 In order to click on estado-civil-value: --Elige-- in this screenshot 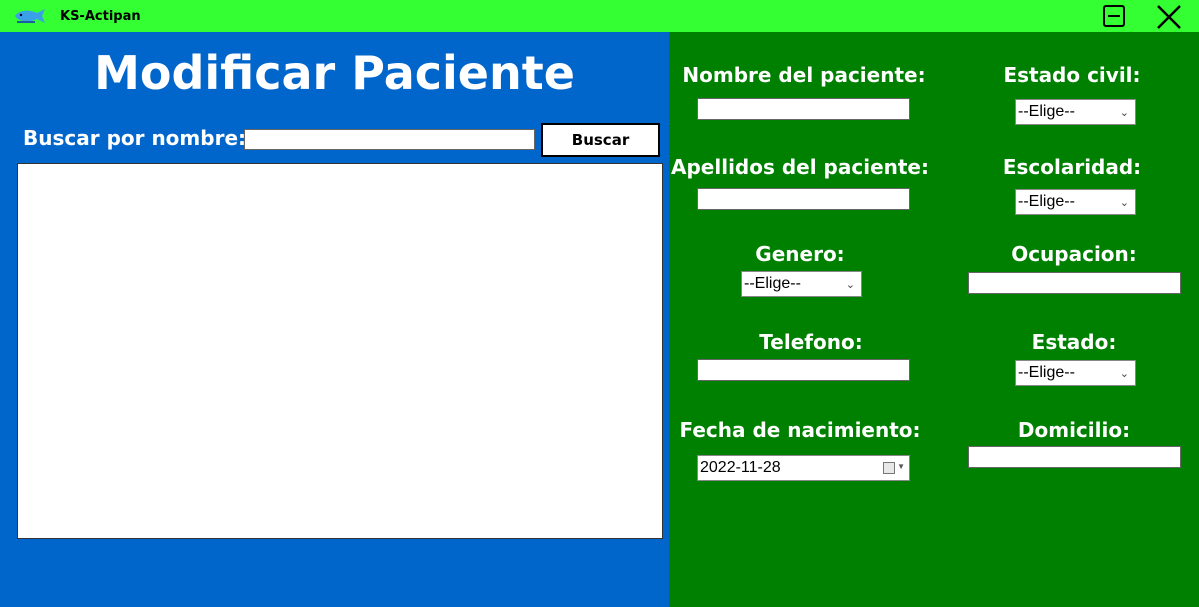, I will do `click(1046, 111)`.